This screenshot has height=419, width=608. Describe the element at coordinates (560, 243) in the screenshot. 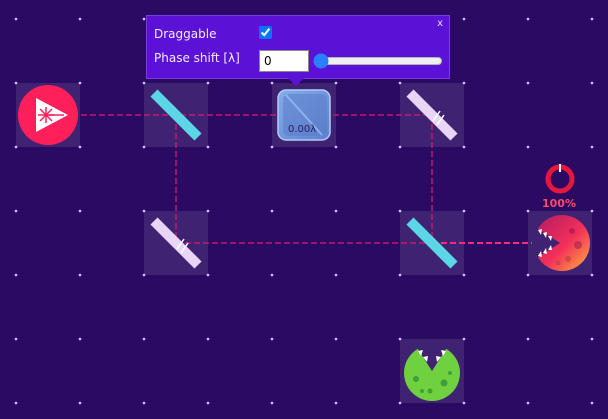

I see `detector-pacman-icon` at that location.